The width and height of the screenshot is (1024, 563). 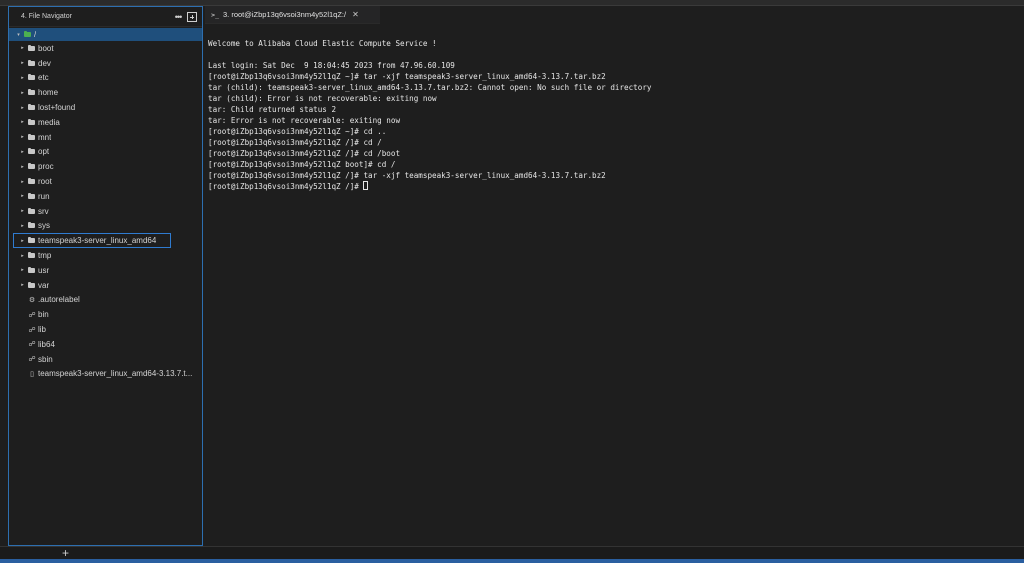 What do you see at coordinates (44, 226) in the screenshot?
I see `tree-item-label: sys` at bounding box center [44, 226].